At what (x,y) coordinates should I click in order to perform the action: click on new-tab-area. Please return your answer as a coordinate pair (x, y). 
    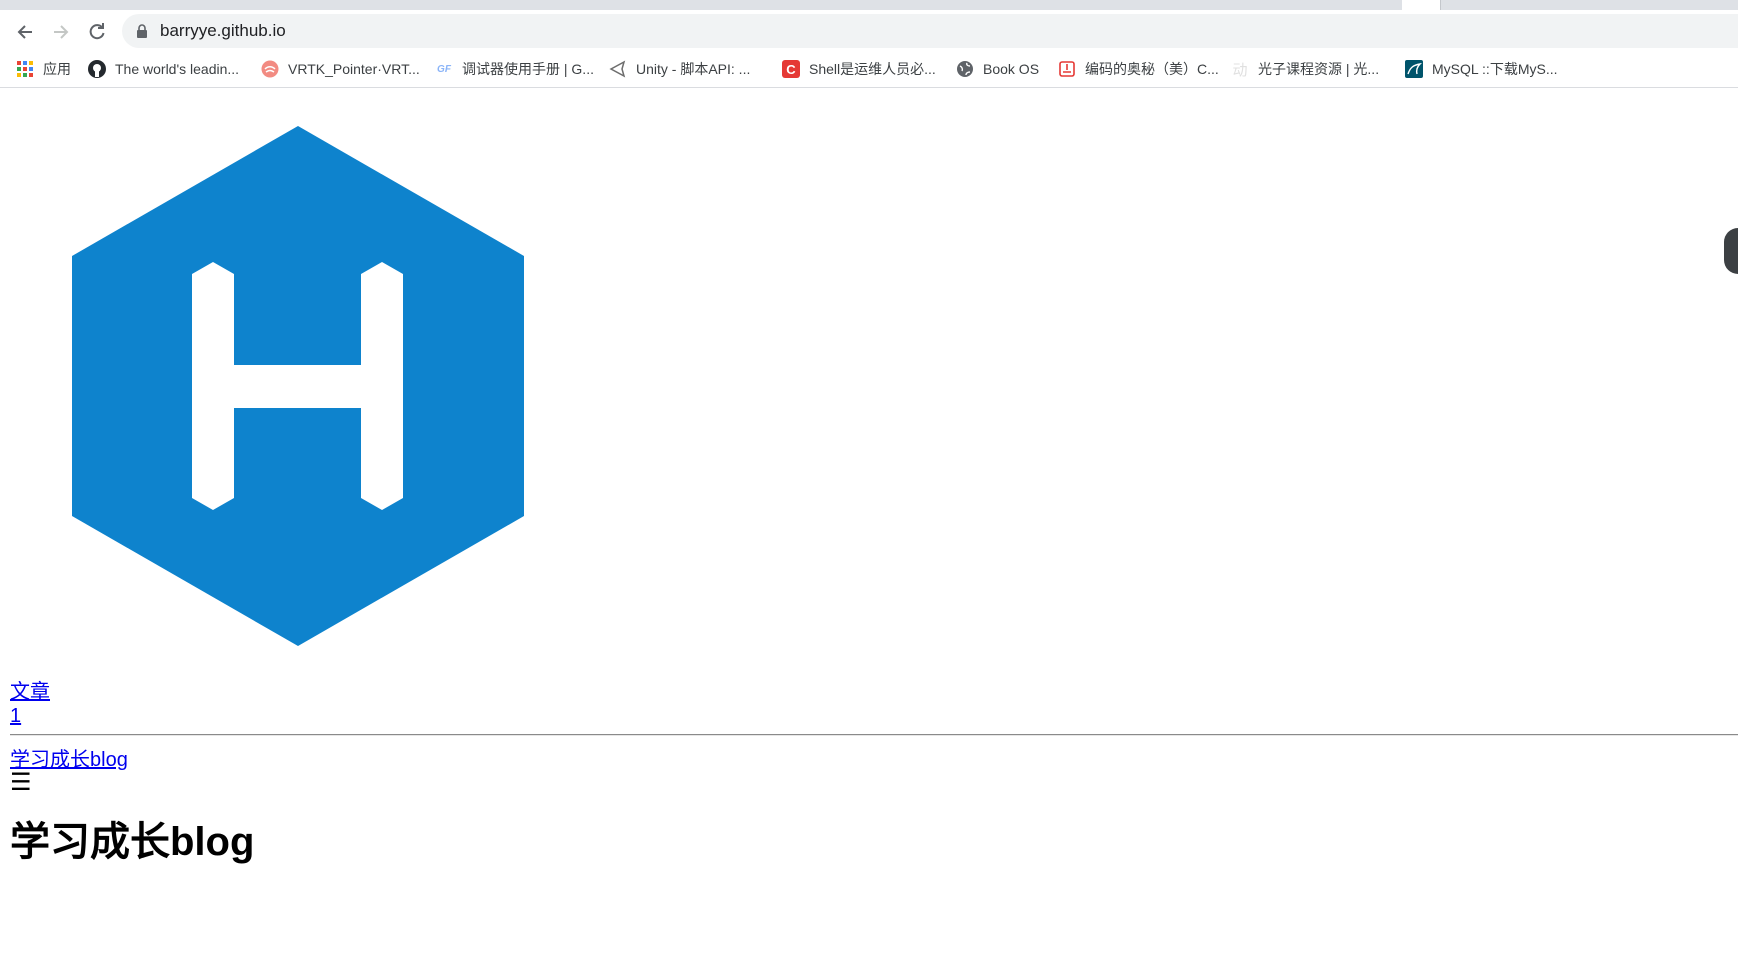
    Looking at the image, I should click on (1589, 5).